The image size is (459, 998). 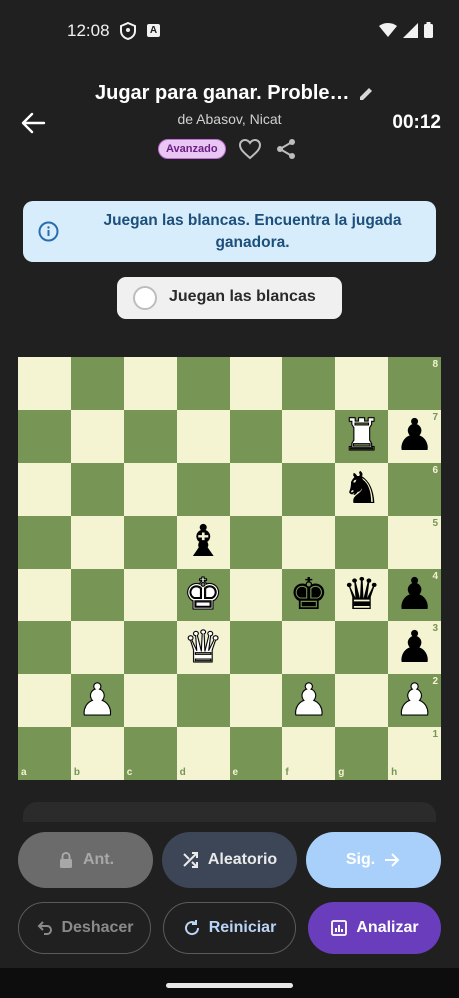 What do you see at coordinates (228, 149) in the screenshot?
I see `meta-row: Avanzado` at bounding box center [228, 149].